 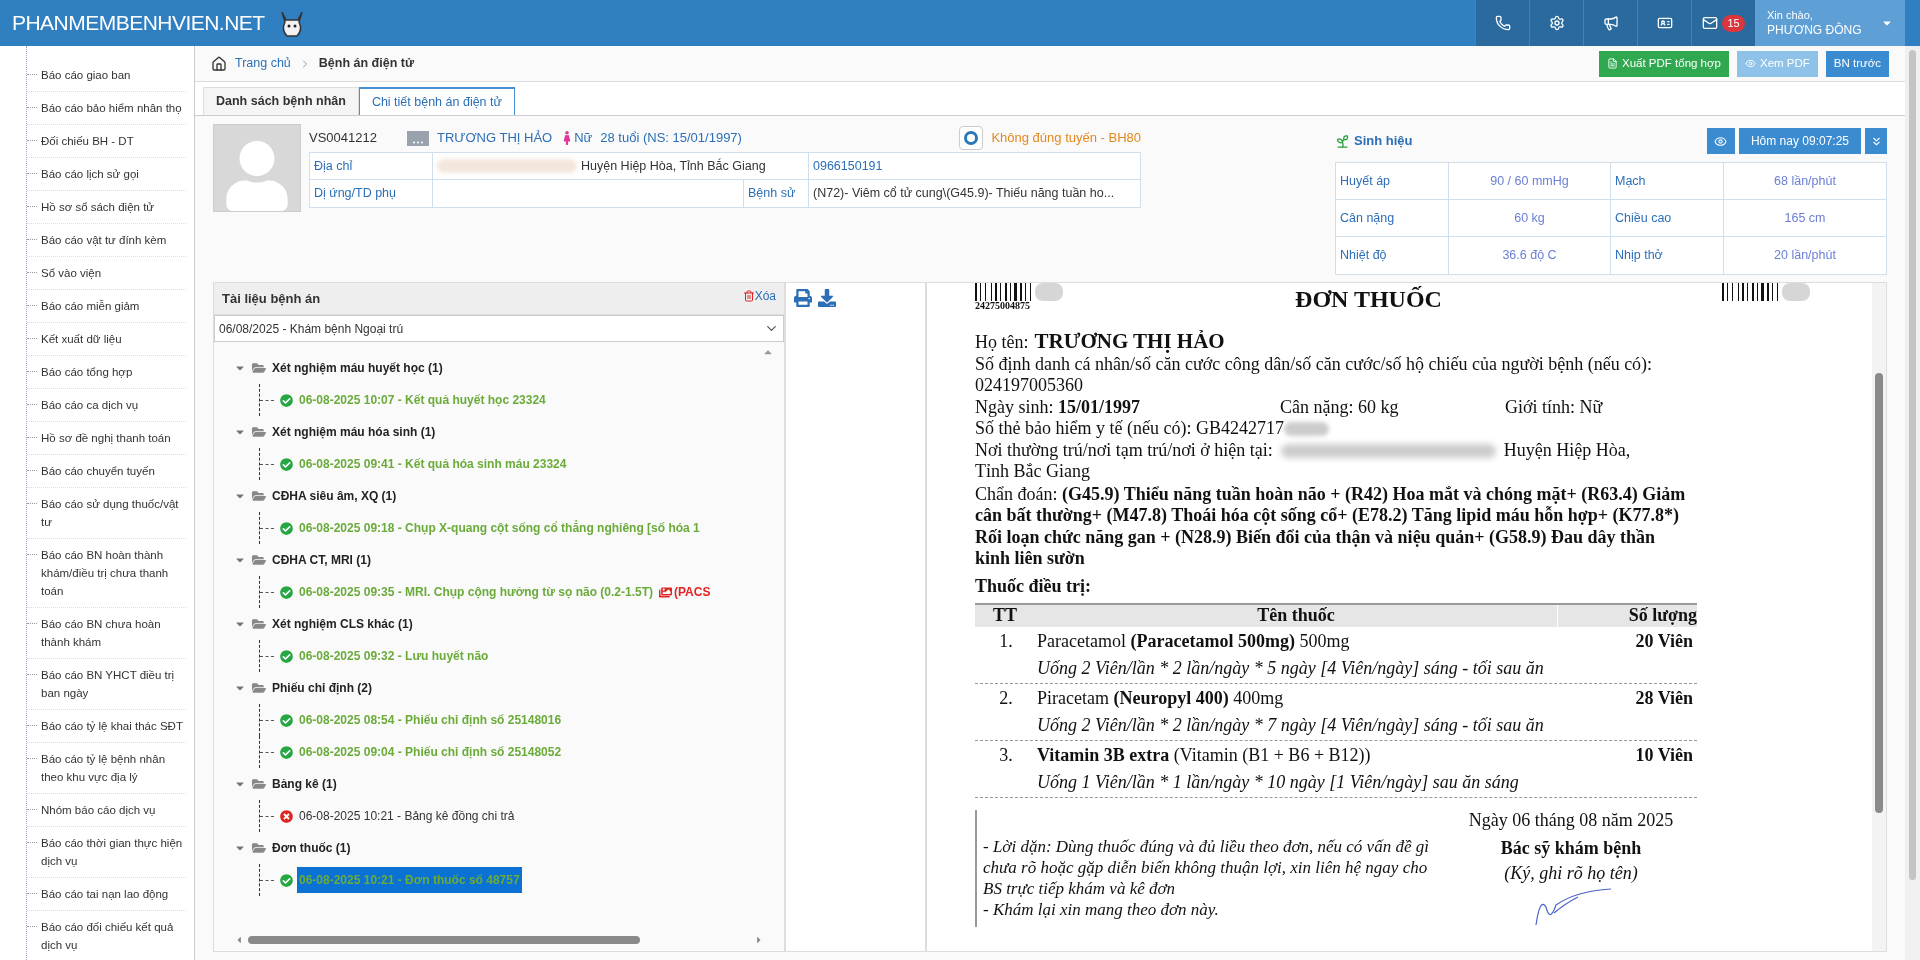 What do you see at coordinates (113, 273) in the screenshot?
I see `sidebar-item: Sổ vào viện` at bounding box center [113, 273].